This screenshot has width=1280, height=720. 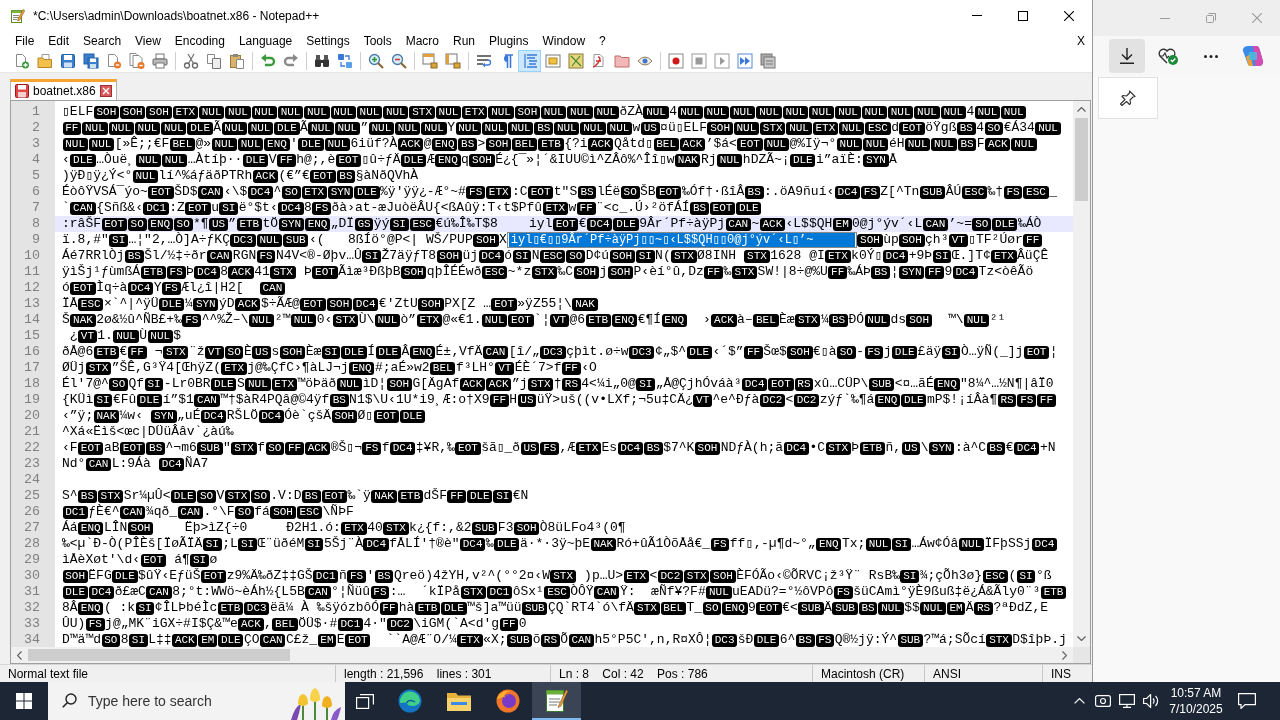 I want to click on zoom-out-icon, so click(x=398, y=61).